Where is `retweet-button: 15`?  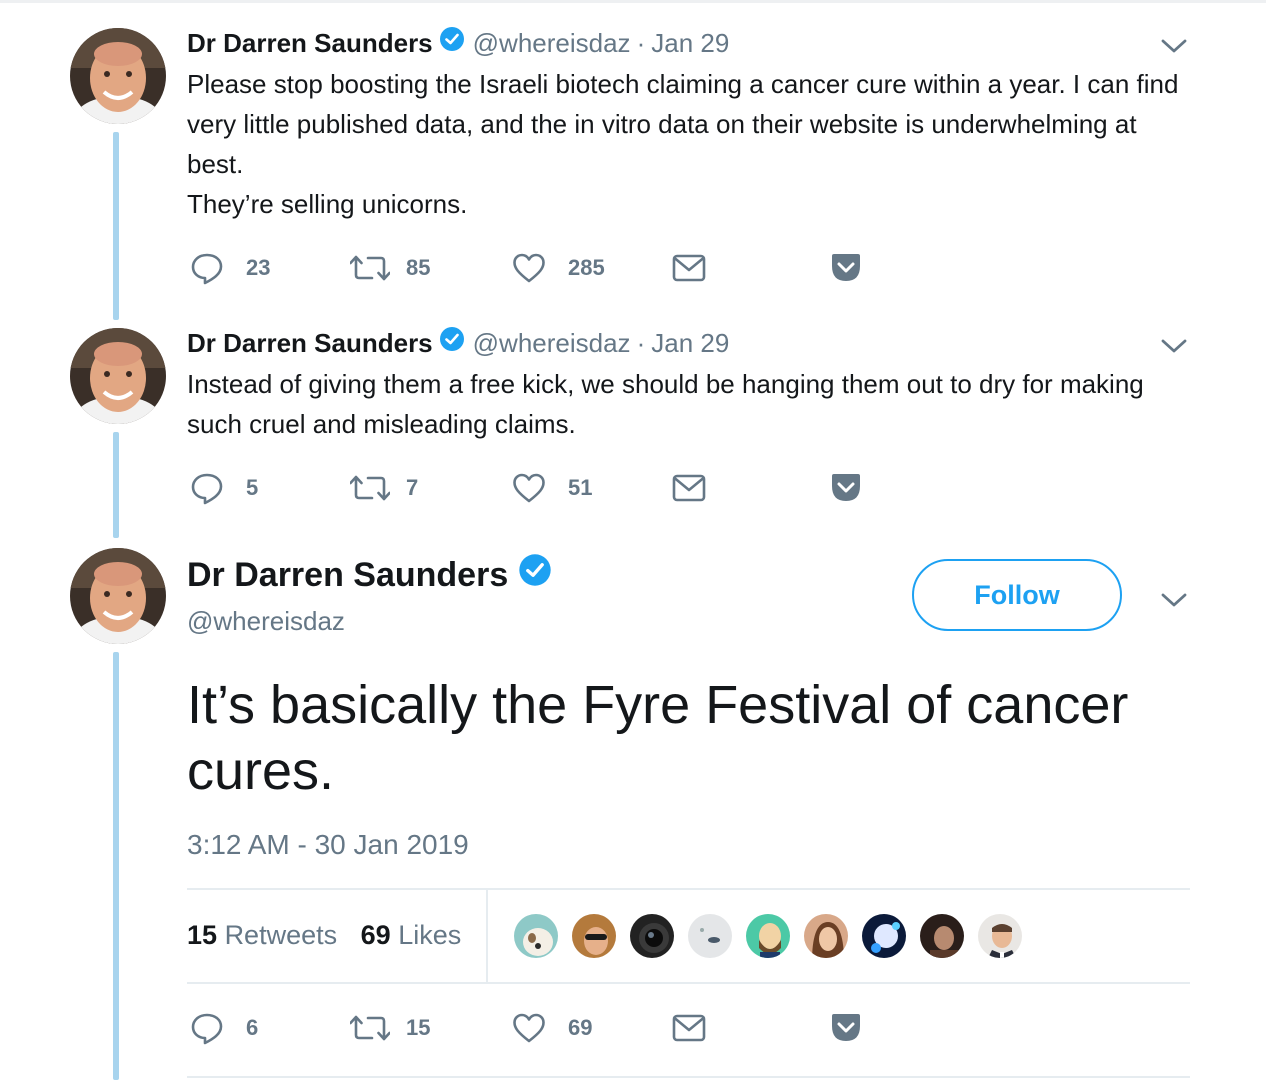 retweet-button: 15 is located at coordinates (390, 1028).